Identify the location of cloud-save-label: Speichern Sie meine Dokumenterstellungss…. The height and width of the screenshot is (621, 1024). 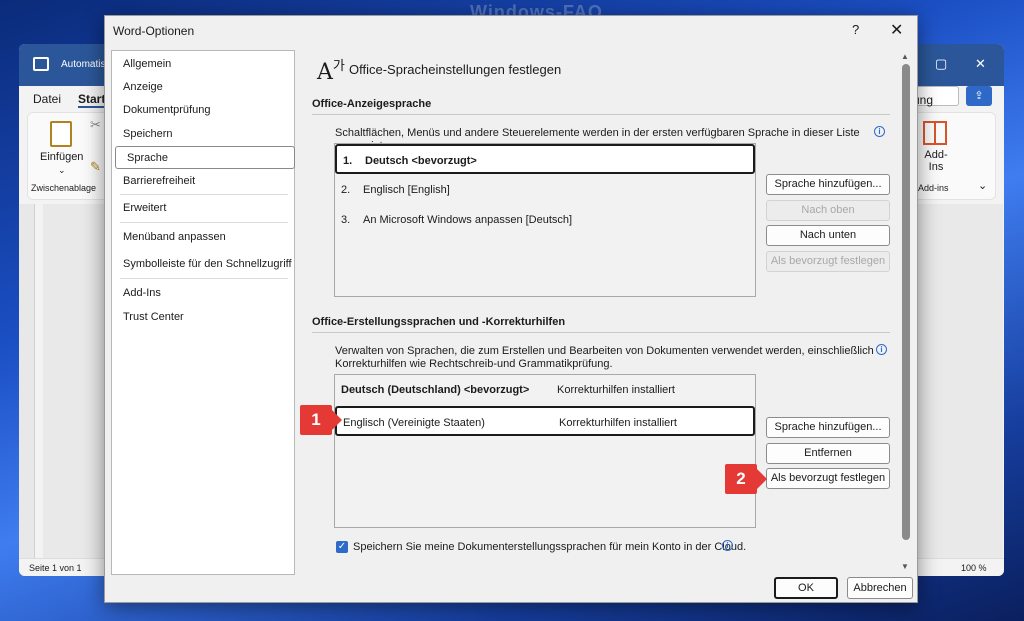
(549, 547).